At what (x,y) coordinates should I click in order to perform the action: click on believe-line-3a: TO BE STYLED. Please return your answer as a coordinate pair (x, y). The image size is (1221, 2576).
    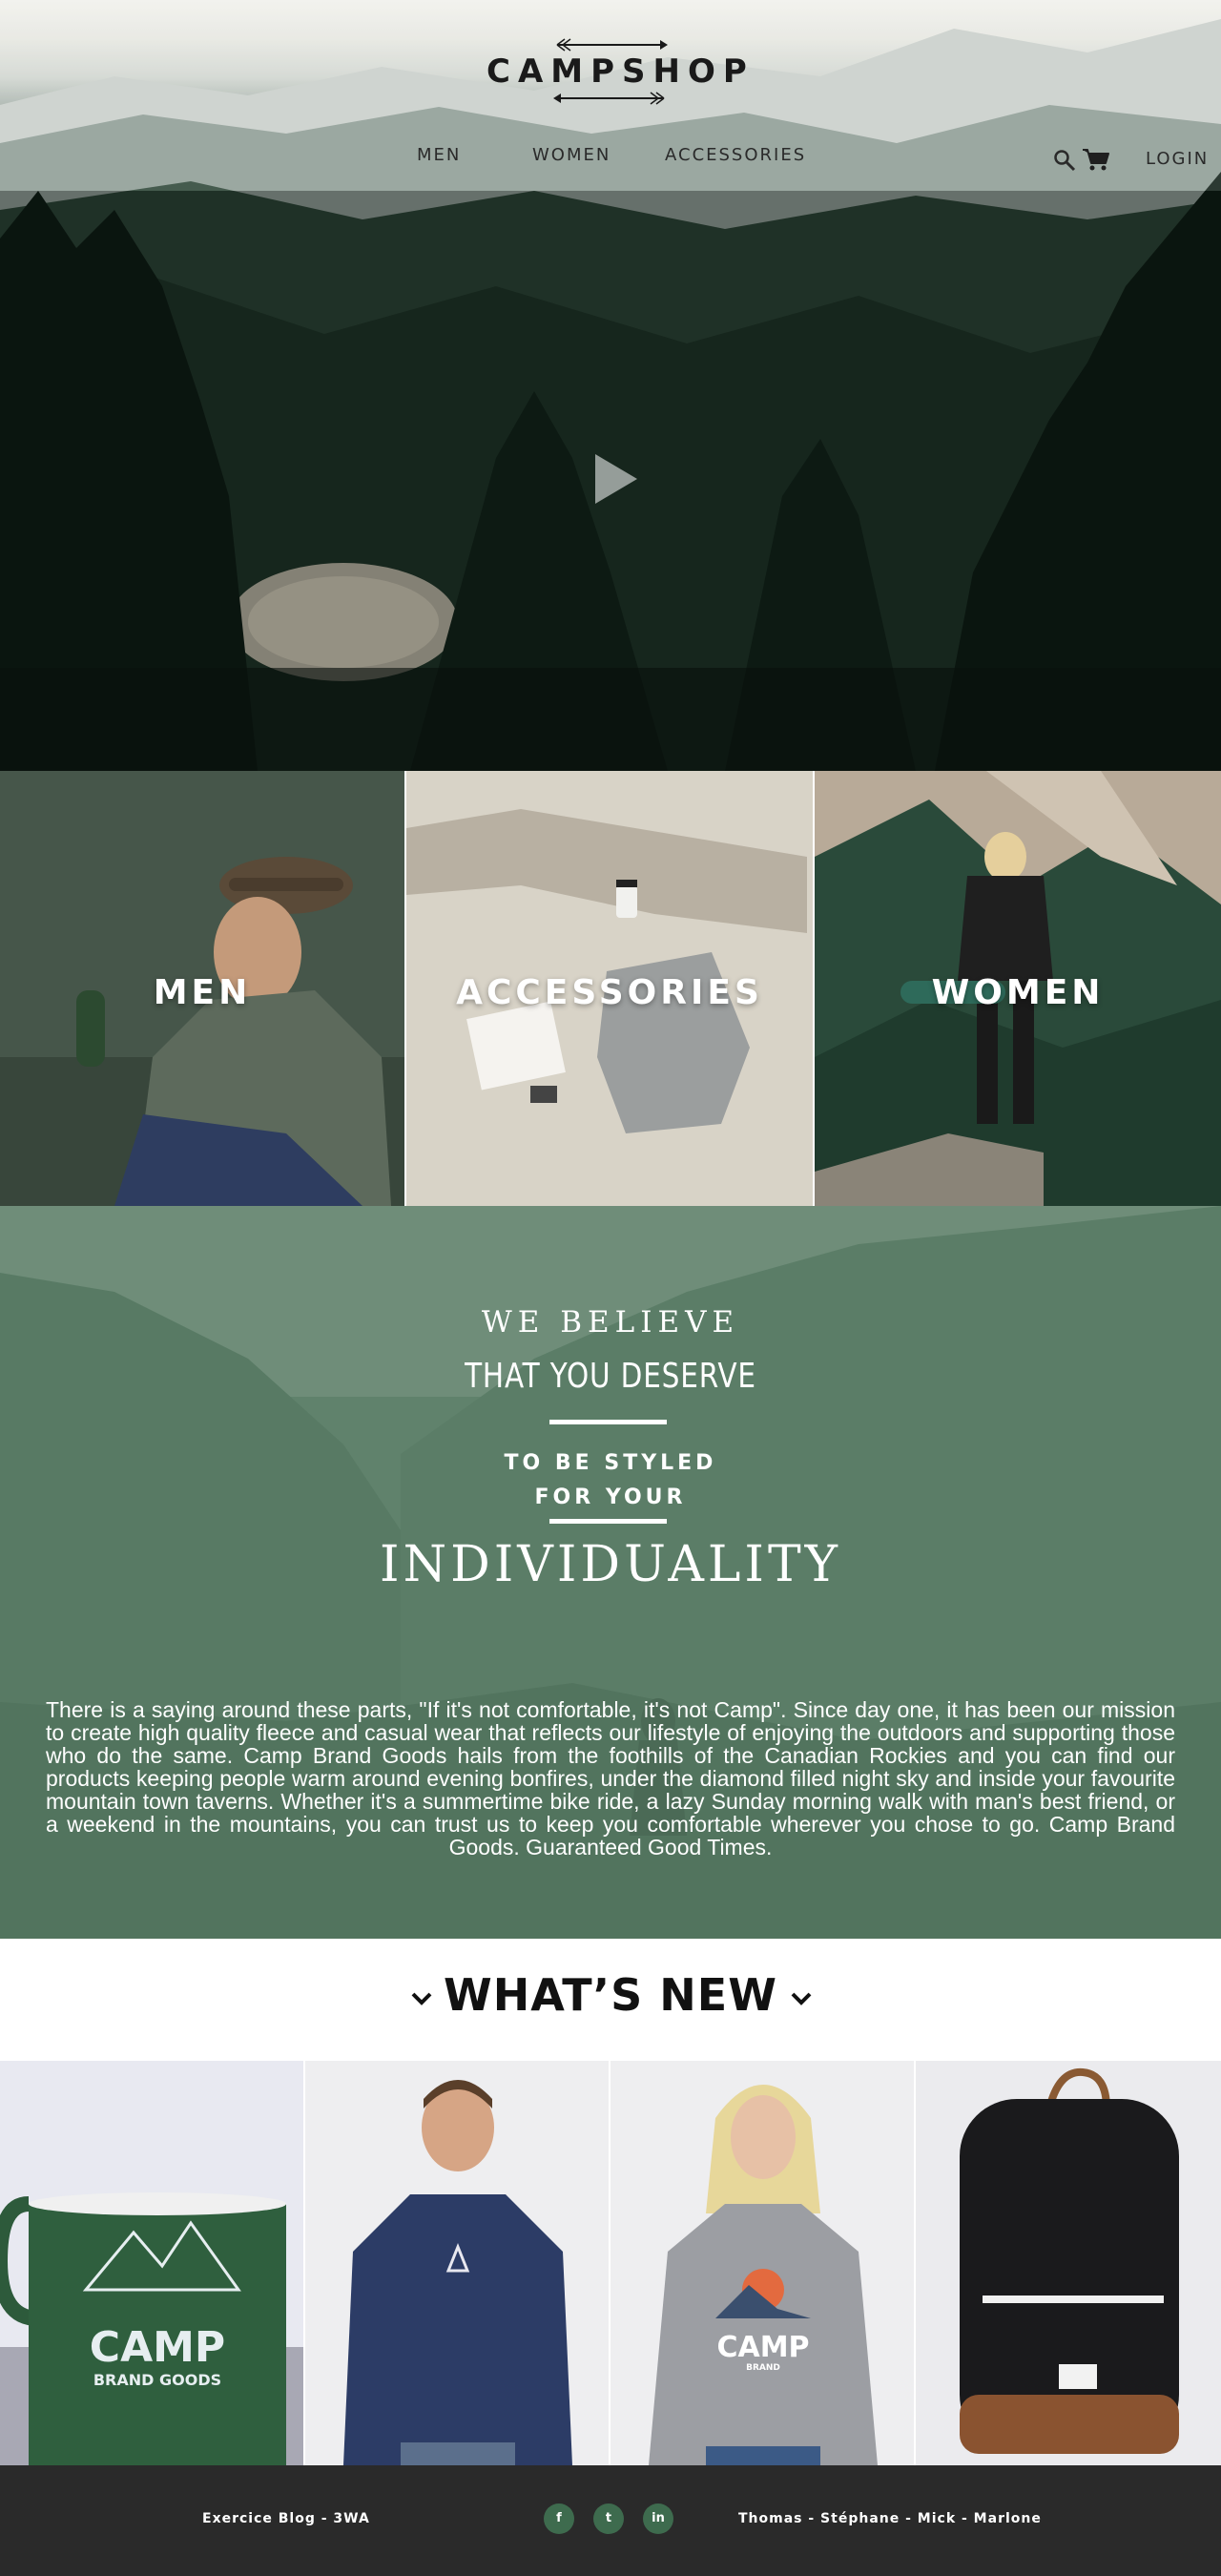
    Looking at the image, I should click on (610, 1463).